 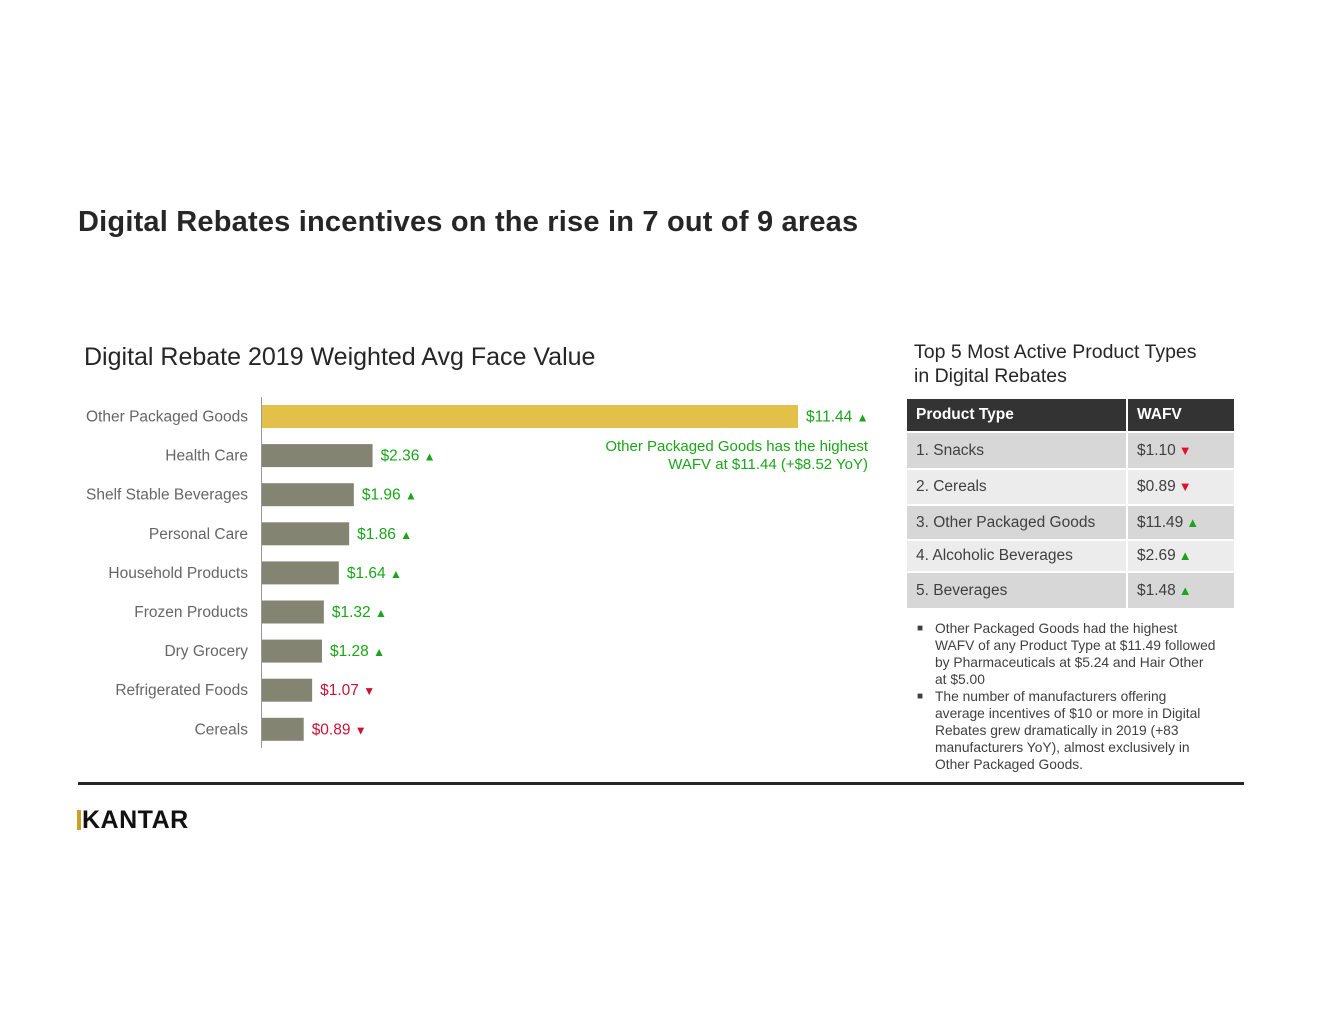 What do you see at coordinates (1017, 450) in the screenshot?
I see `product-type-cell: 1. Snacks` at bounding box center [1017, 450].